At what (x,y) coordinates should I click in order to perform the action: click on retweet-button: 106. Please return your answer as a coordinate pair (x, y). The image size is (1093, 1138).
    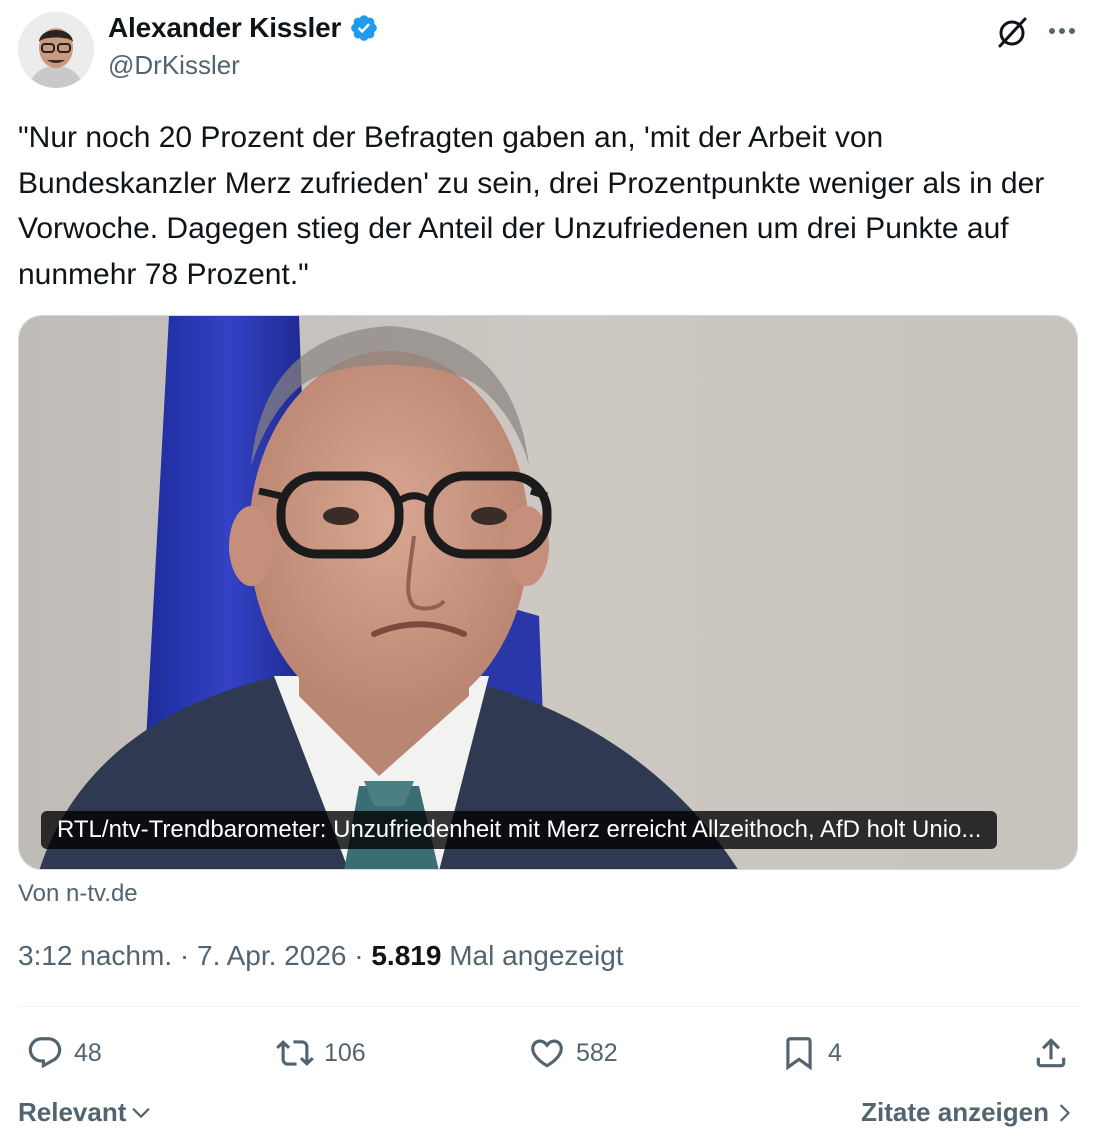
    Looking at the image, I should click on (321, 1053).